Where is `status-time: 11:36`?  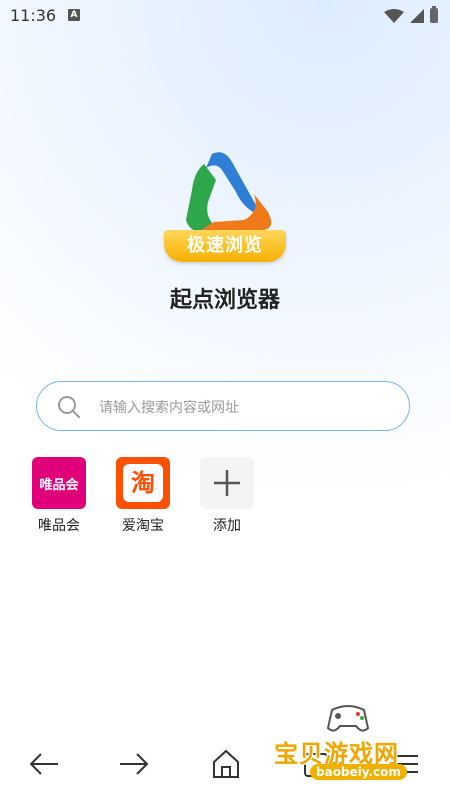
status-time: 11:36 is located at coordinates (33, 15).